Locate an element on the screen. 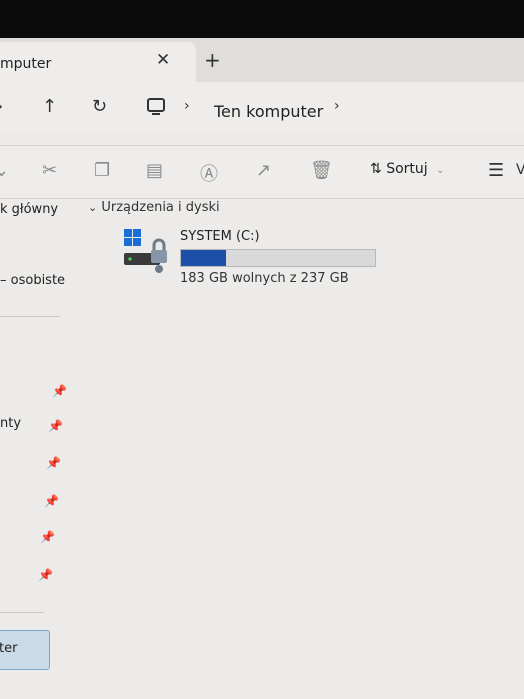 The image size is (524, 699). sort-icon: ⇅ is located at coordinates (376, 169).